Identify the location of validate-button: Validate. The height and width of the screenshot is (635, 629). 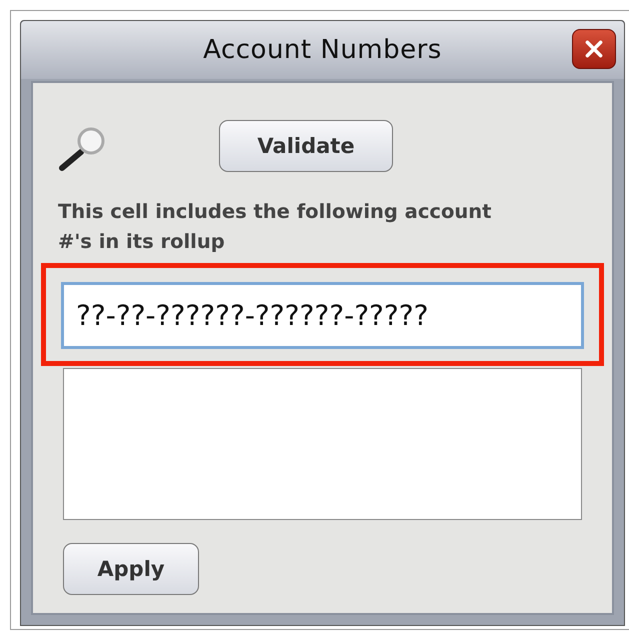
(306, 146).